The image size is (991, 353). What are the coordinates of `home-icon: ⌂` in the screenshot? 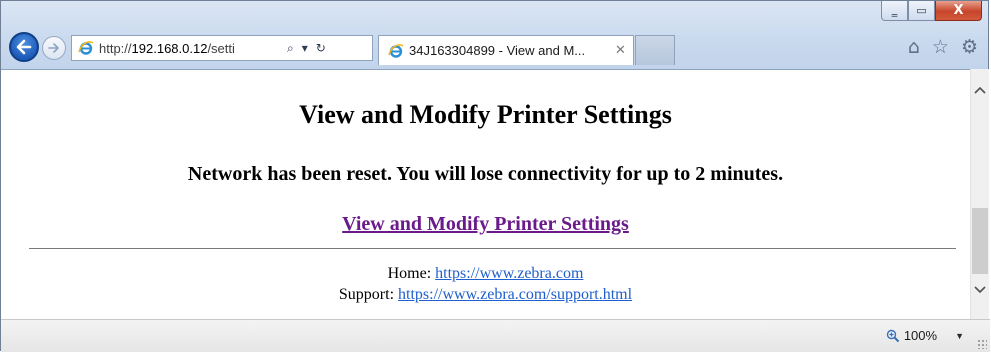 It's located at (914, 47).